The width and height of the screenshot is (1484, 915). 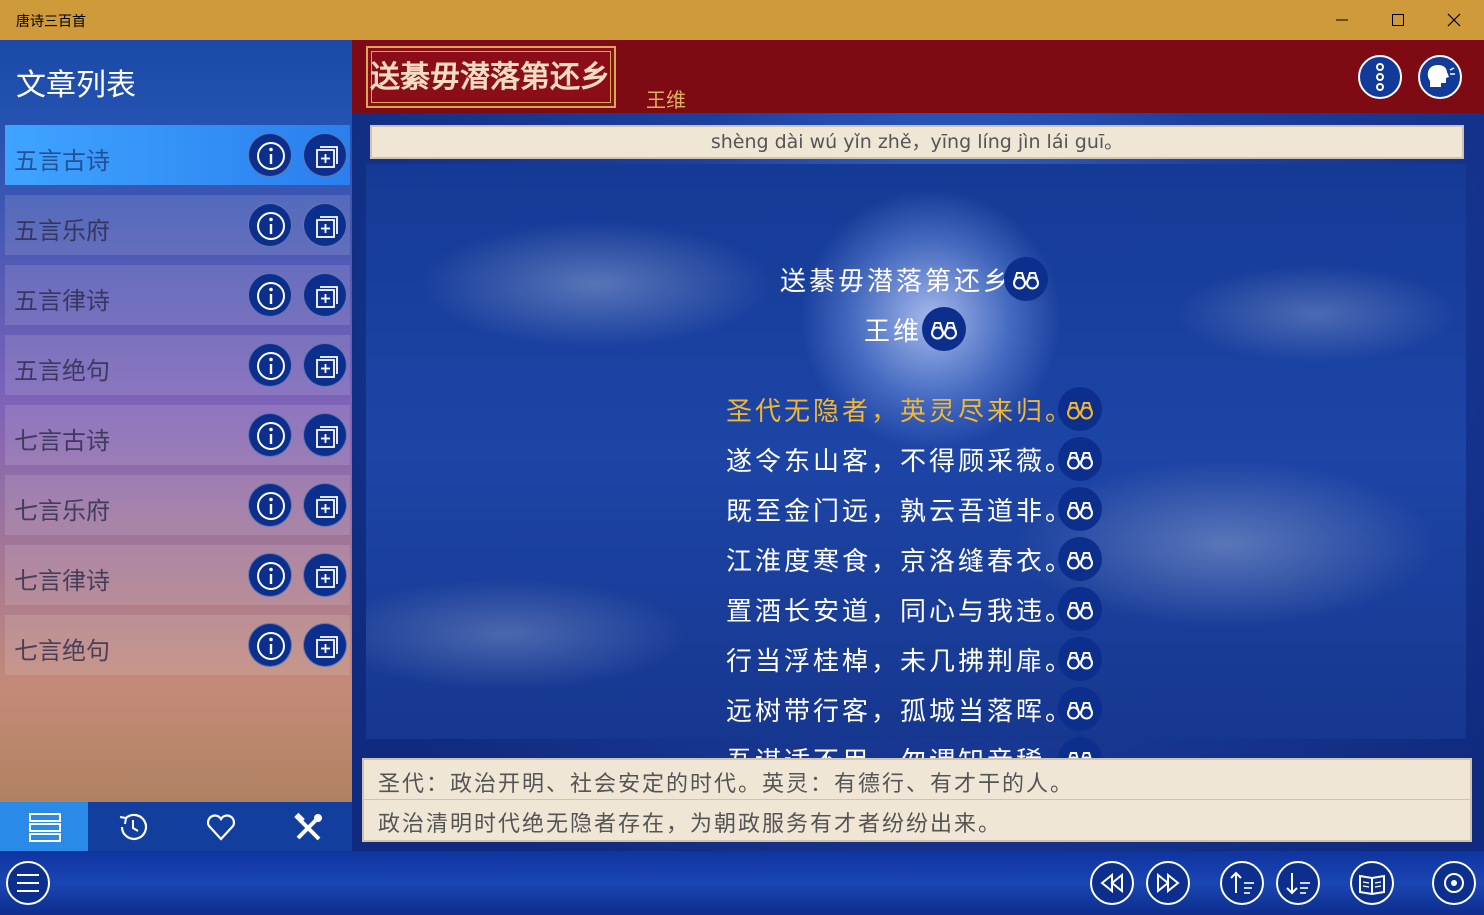 I want to click on category-item: 五言绝句, so click(x=177, y=365).